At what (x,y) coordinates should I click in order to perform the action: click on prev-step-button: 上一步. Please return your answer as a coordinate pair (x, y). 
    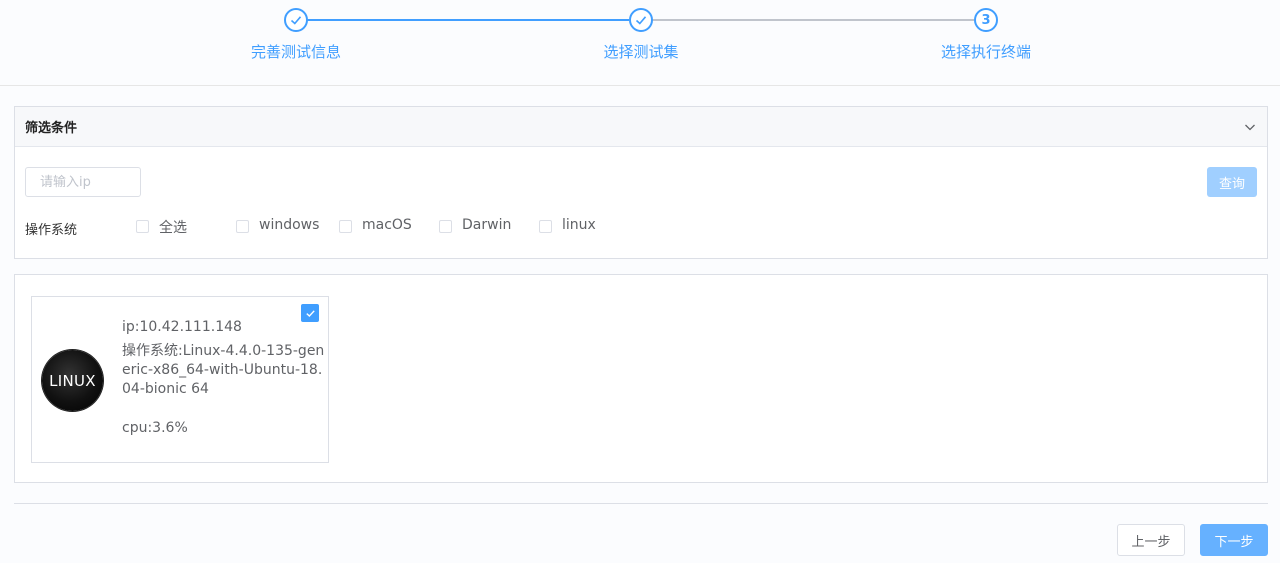
    Looking at the image, I should click on (1151, 540).